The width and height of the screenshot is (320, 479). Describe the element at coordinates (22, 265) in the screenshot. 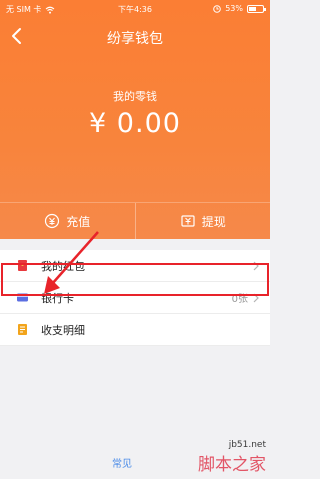

I see `red-packet-icon` at that location.